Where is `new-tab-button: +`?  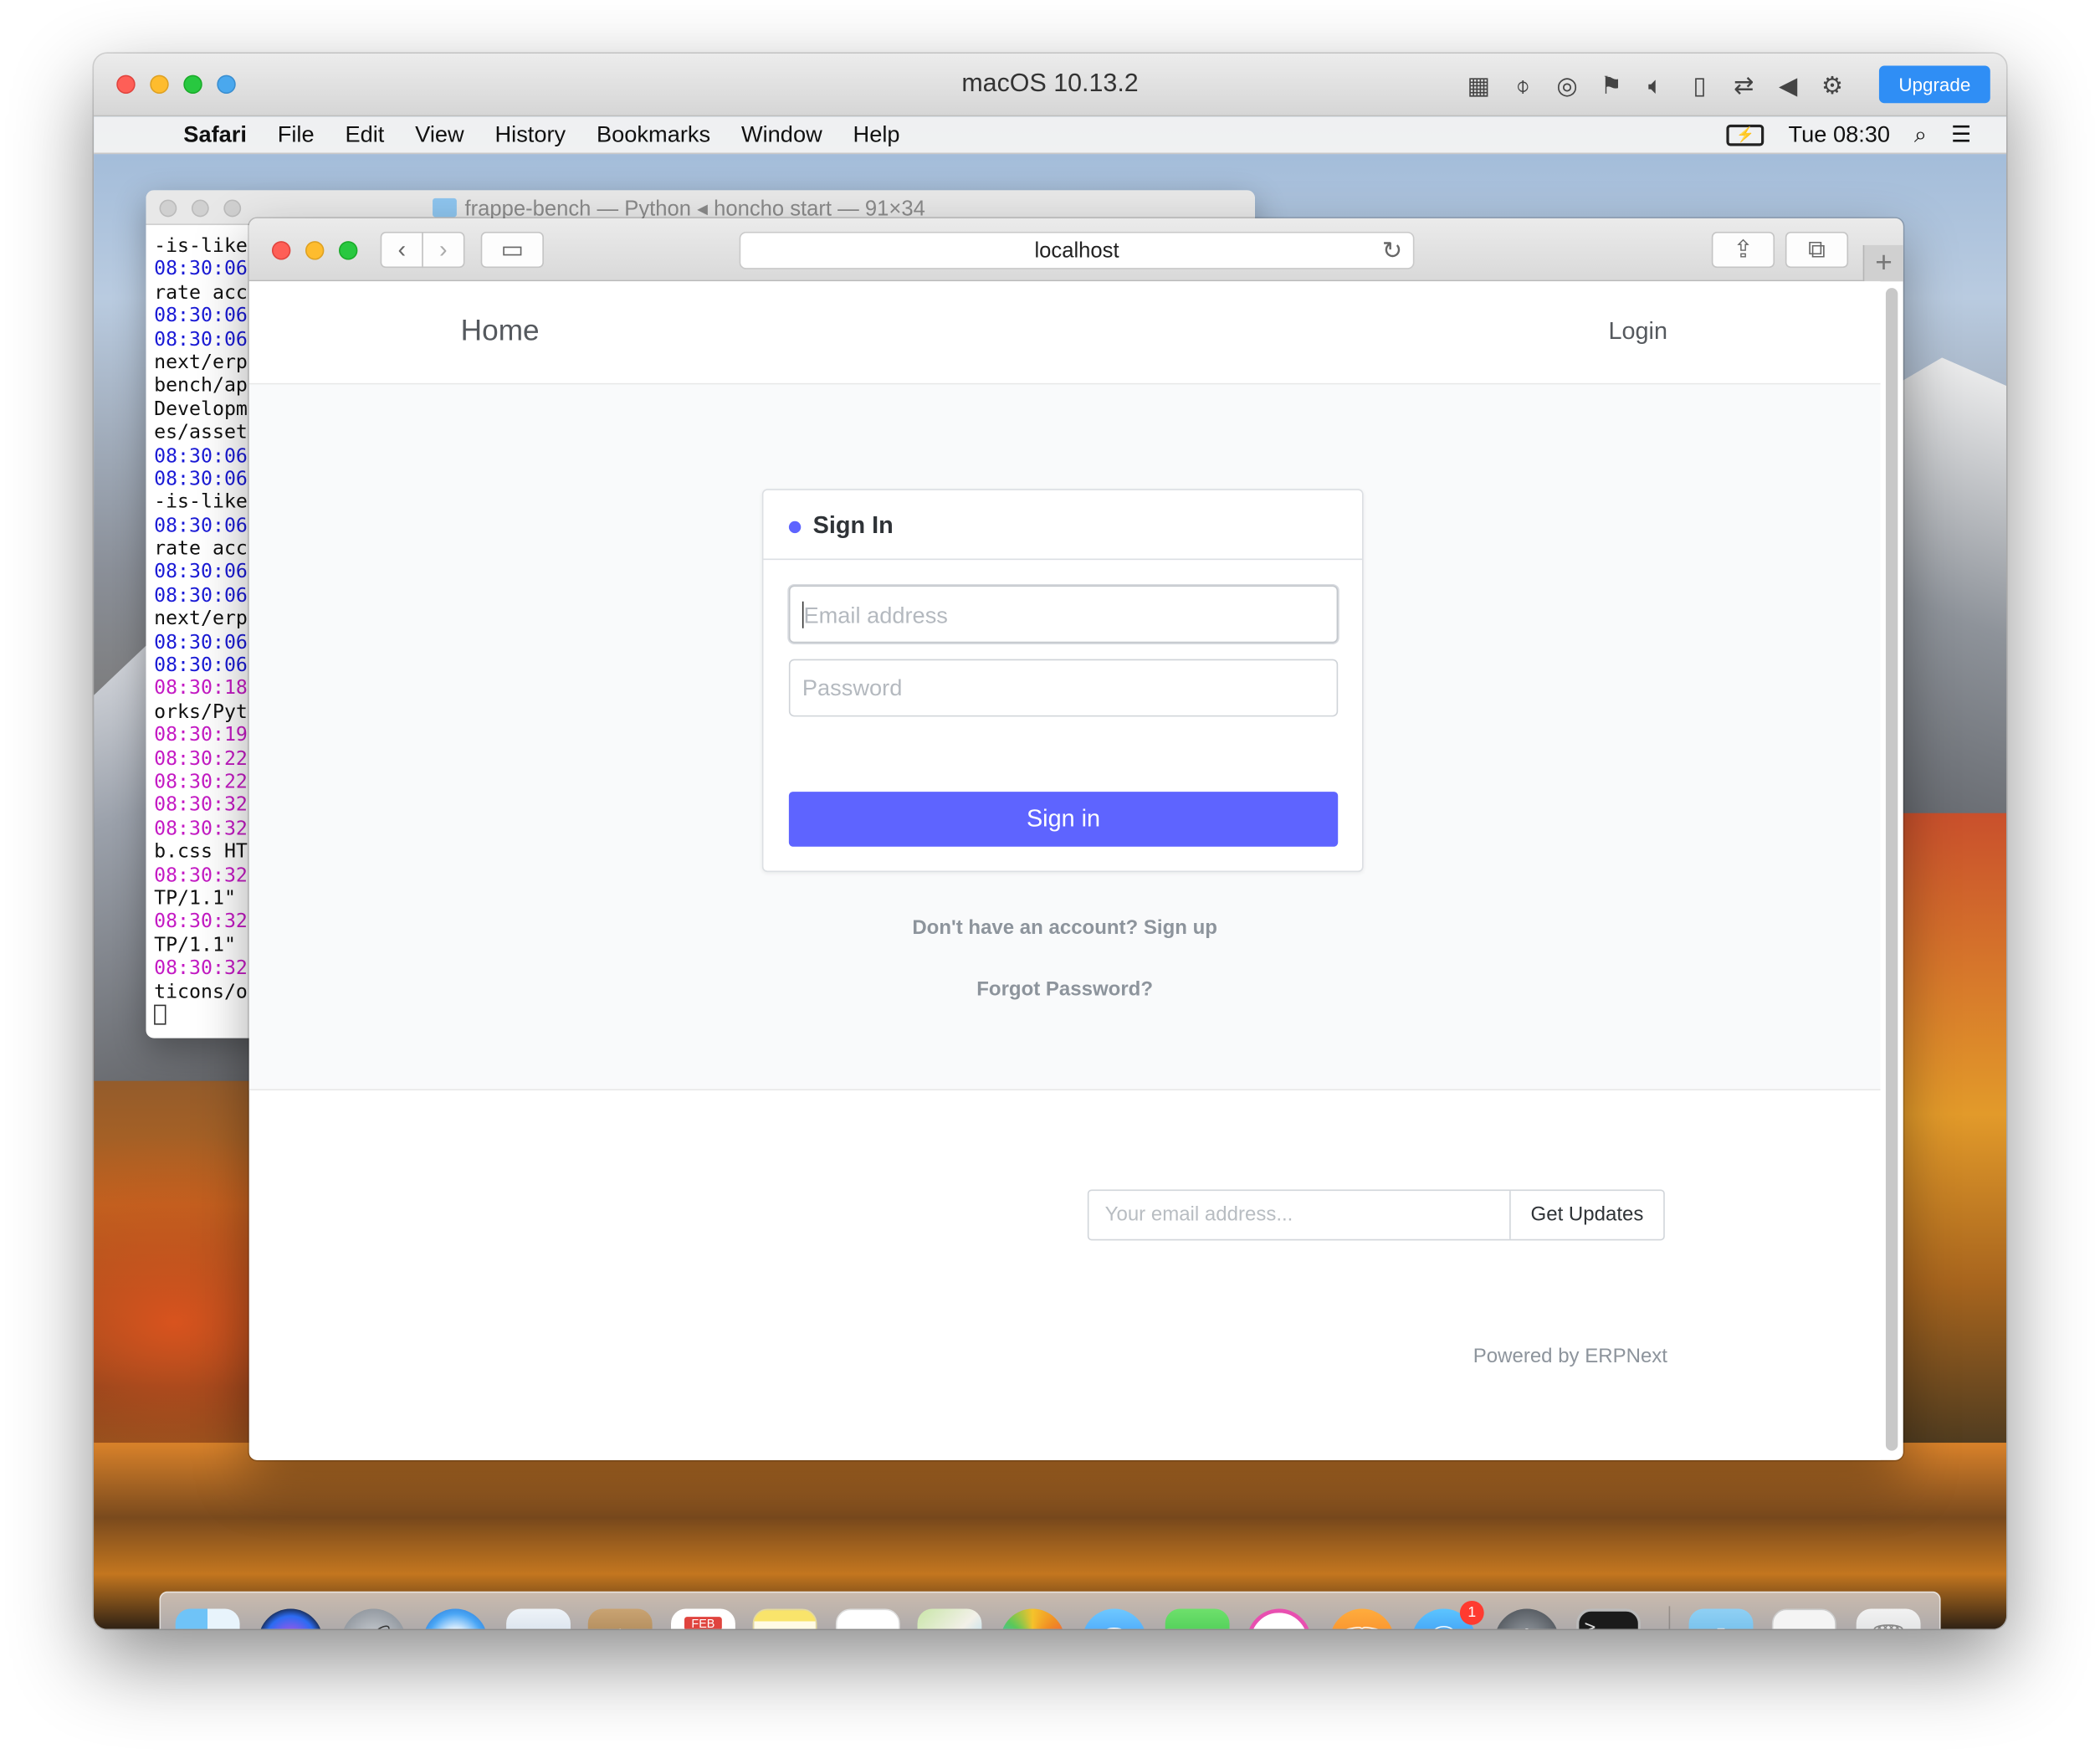 new-tab-button: + is located at coordinates (1882, 263).